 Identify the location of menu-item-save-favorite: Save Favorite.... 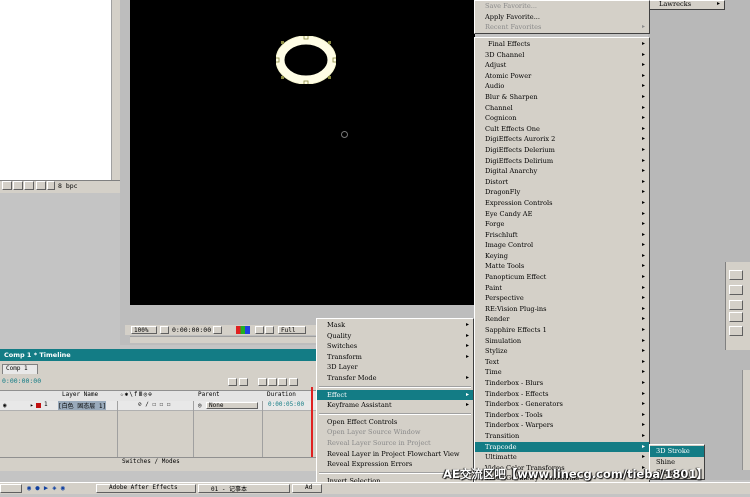
(562, 6).